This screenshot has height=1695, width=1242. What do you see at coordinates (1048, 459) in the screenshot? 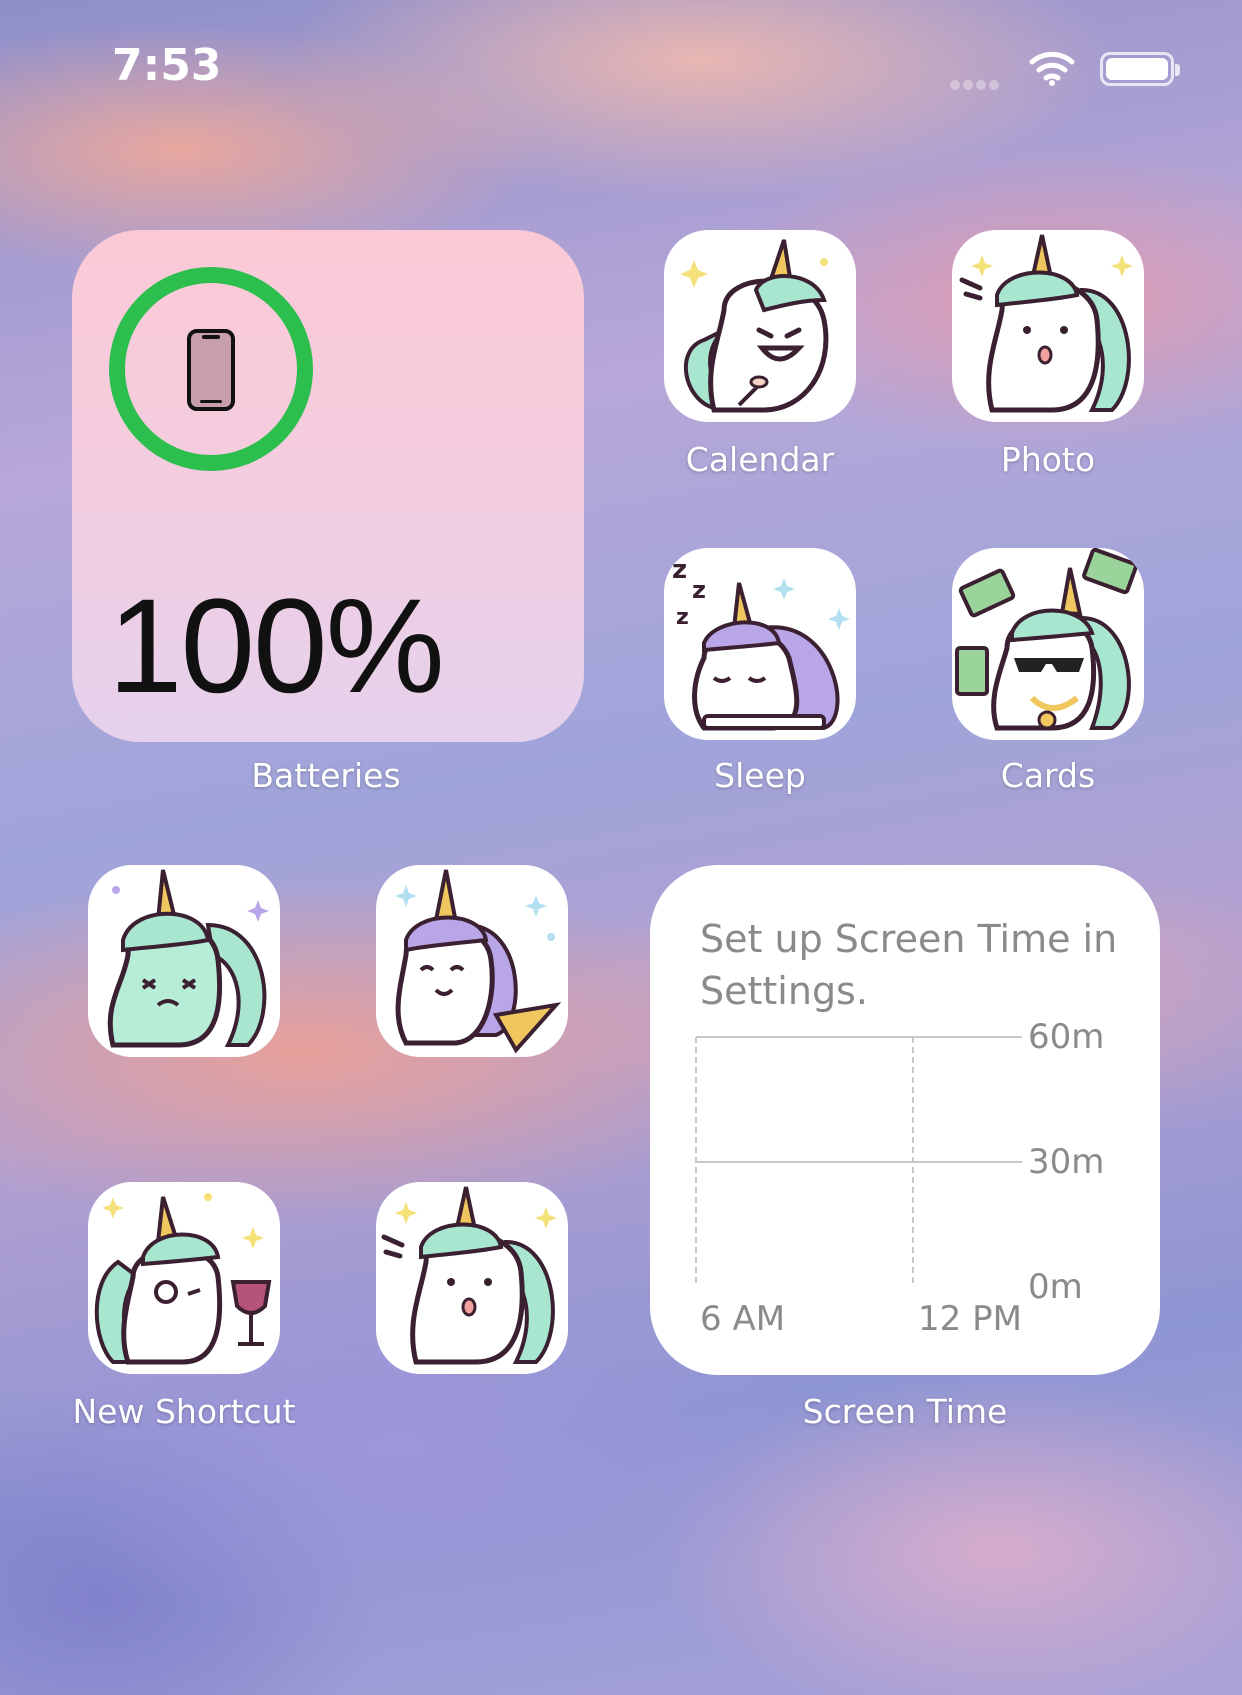
I see `app-photo-label: Photo` at bounding box center [1048, 459].